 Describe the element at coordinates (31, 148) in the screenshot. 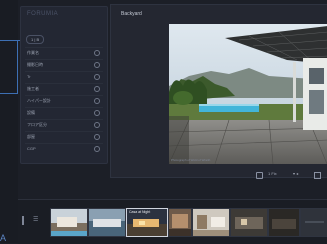

I see `sidebar-item-label: CGP` at that location.